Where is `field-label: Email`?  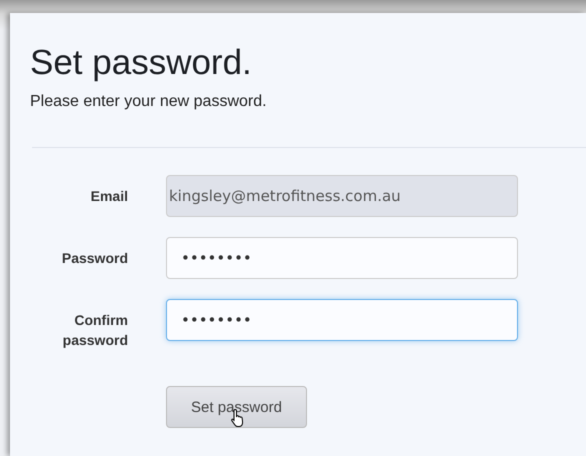
field-label: Email is located at coordinates (109, 196).